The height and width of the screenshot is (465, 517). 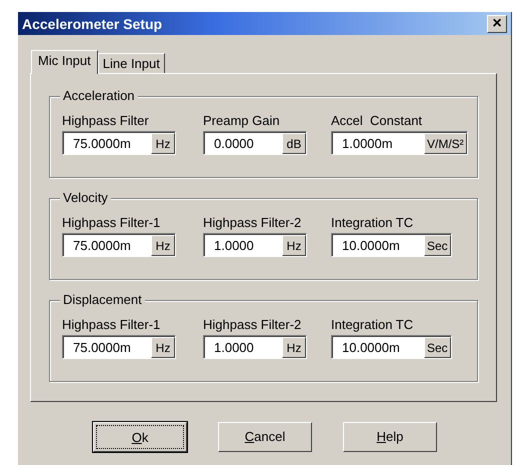 I want to click on input-field: 0.0000 dB, so click(x=255, y=143).